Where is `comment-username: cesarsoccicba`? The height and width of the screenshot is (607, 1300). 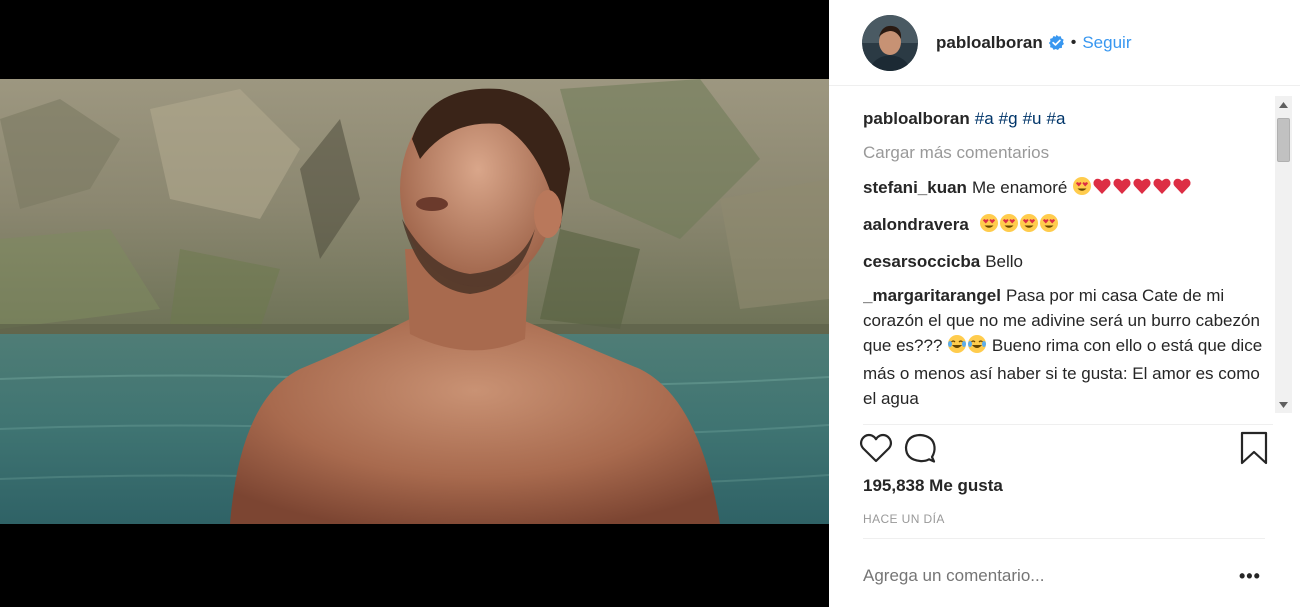
comment-username: cesarsoccicba is located at coordinates (921, 261).